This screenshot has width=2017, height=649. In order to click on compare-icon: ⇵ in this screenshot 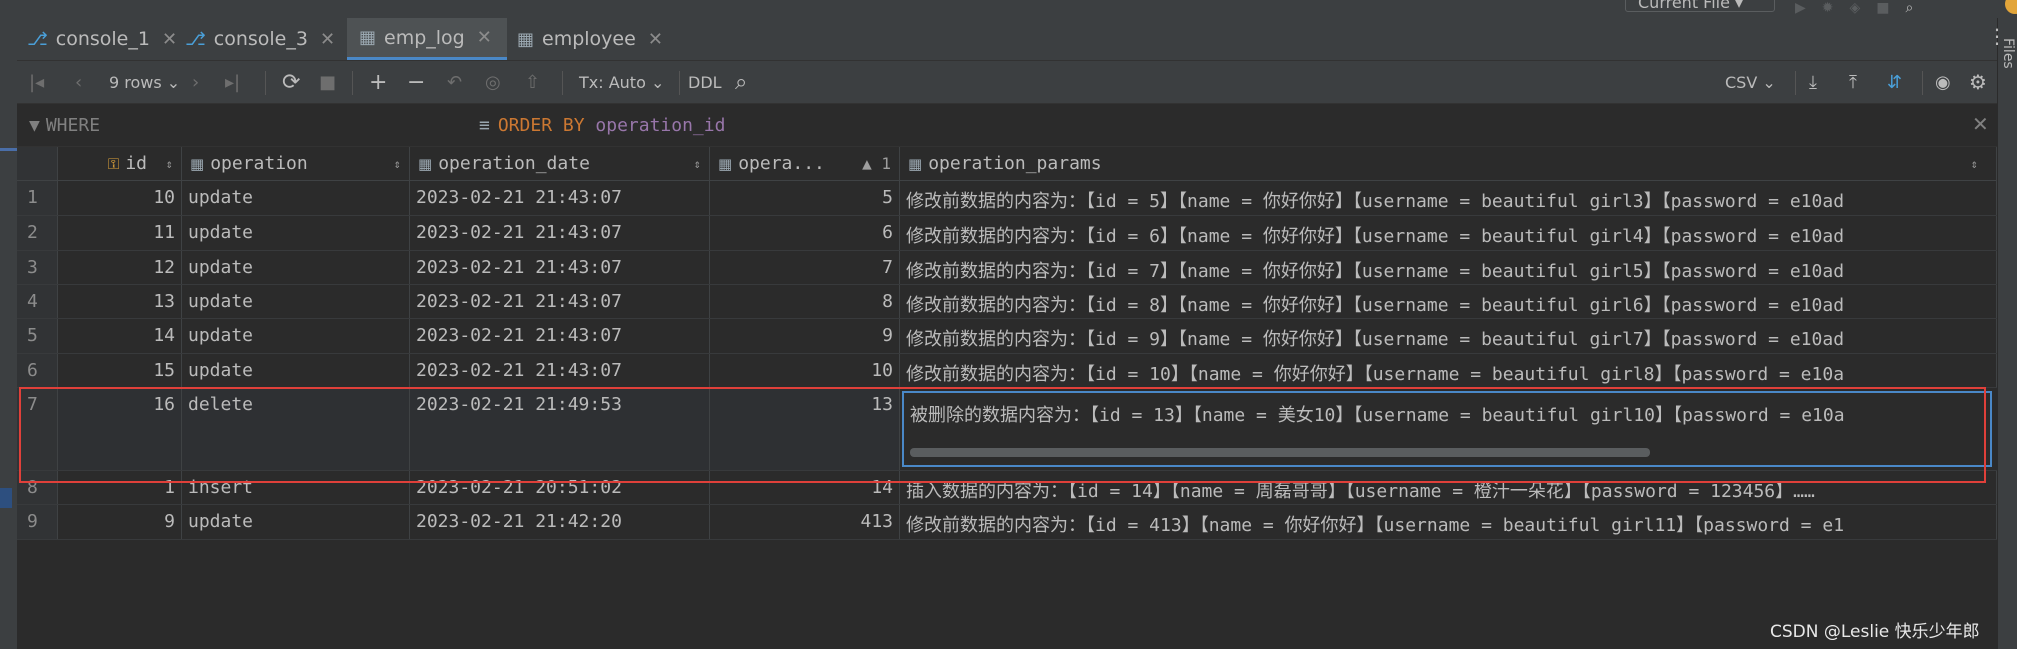, I will do `click(1894, 82)`.